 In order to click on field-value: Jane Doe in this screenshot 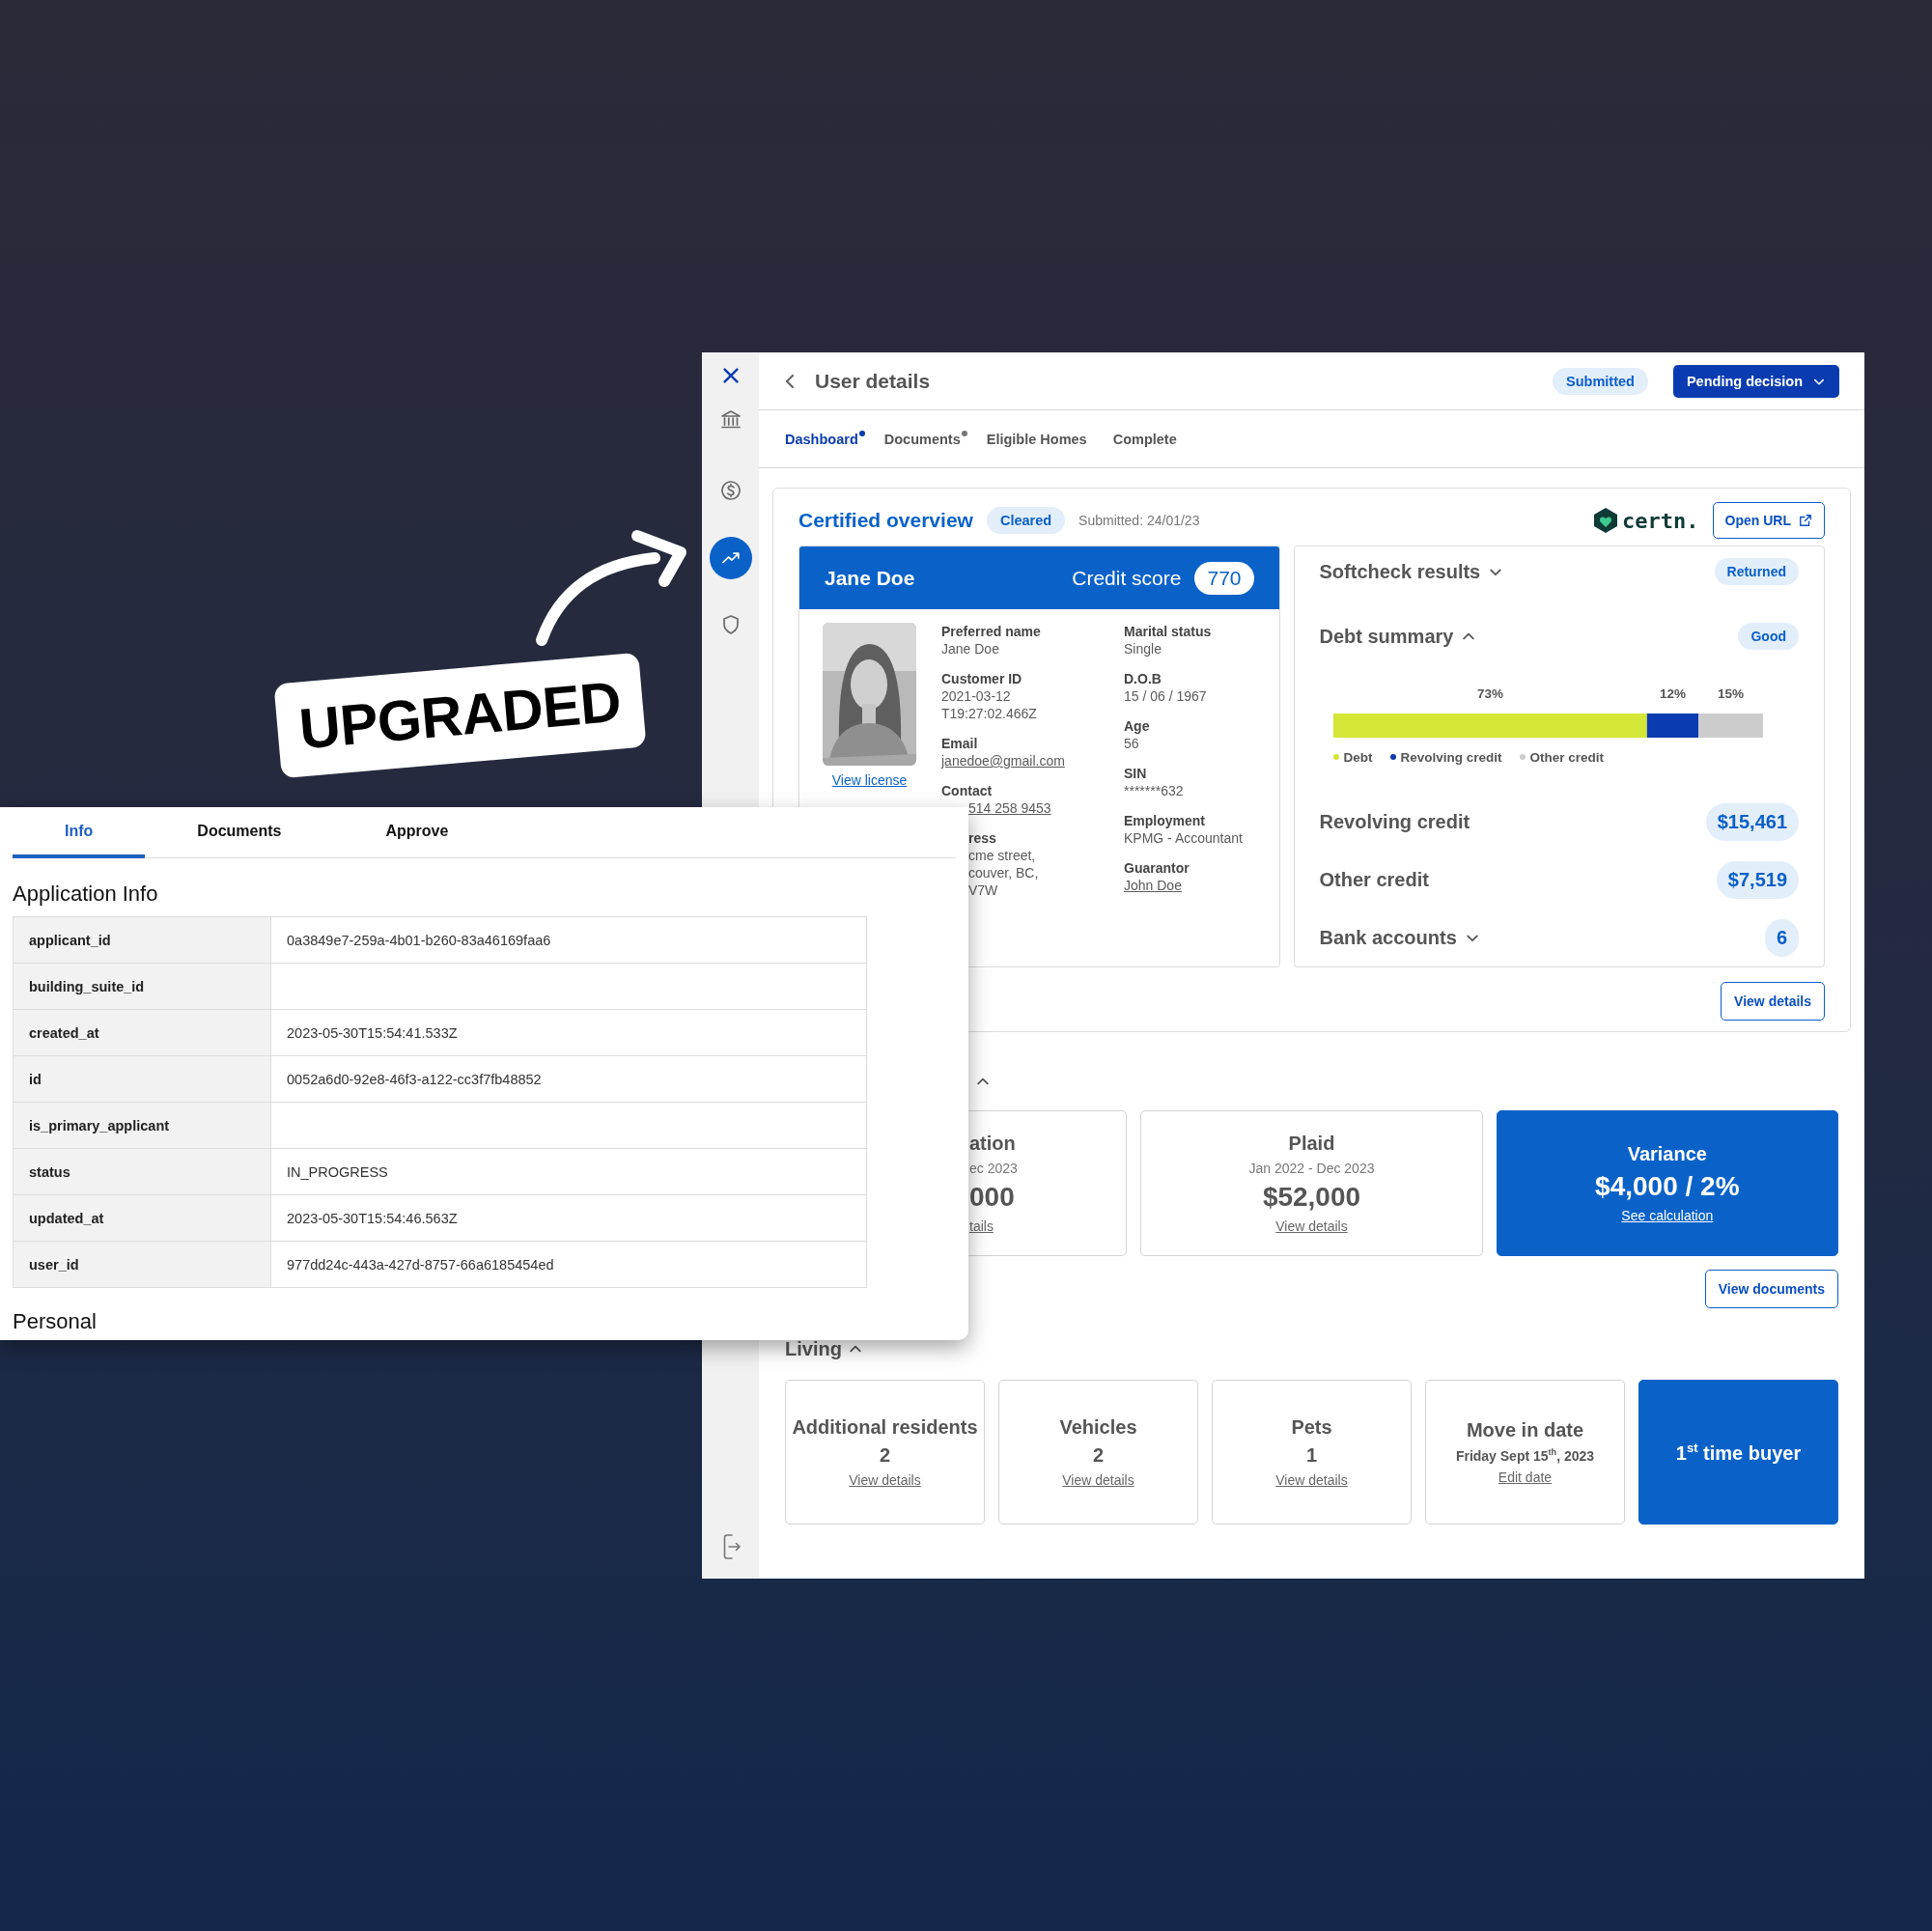, I will do `click(970, 649)`.